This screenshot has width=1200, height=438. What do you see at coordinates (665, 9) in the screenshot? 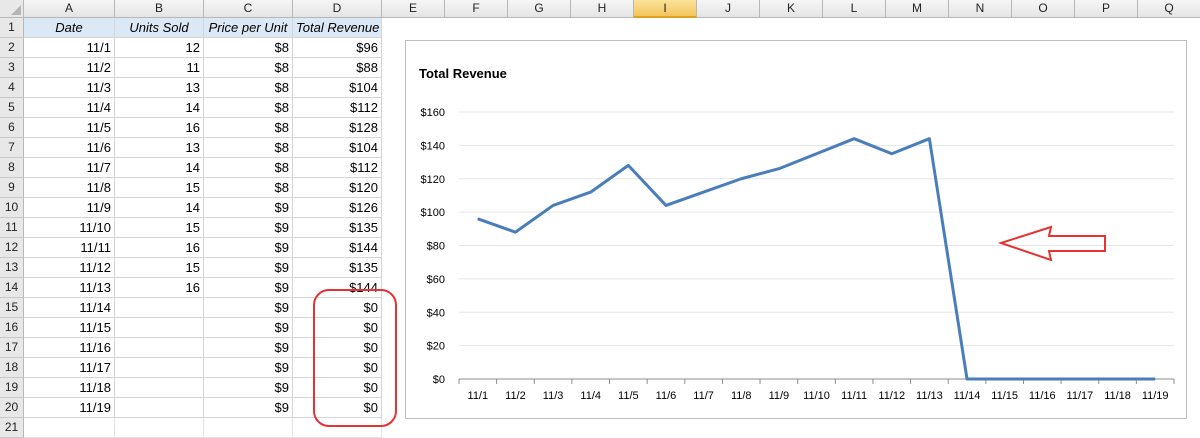
I see `column-header-i: I` at bounding box center [665, 9].